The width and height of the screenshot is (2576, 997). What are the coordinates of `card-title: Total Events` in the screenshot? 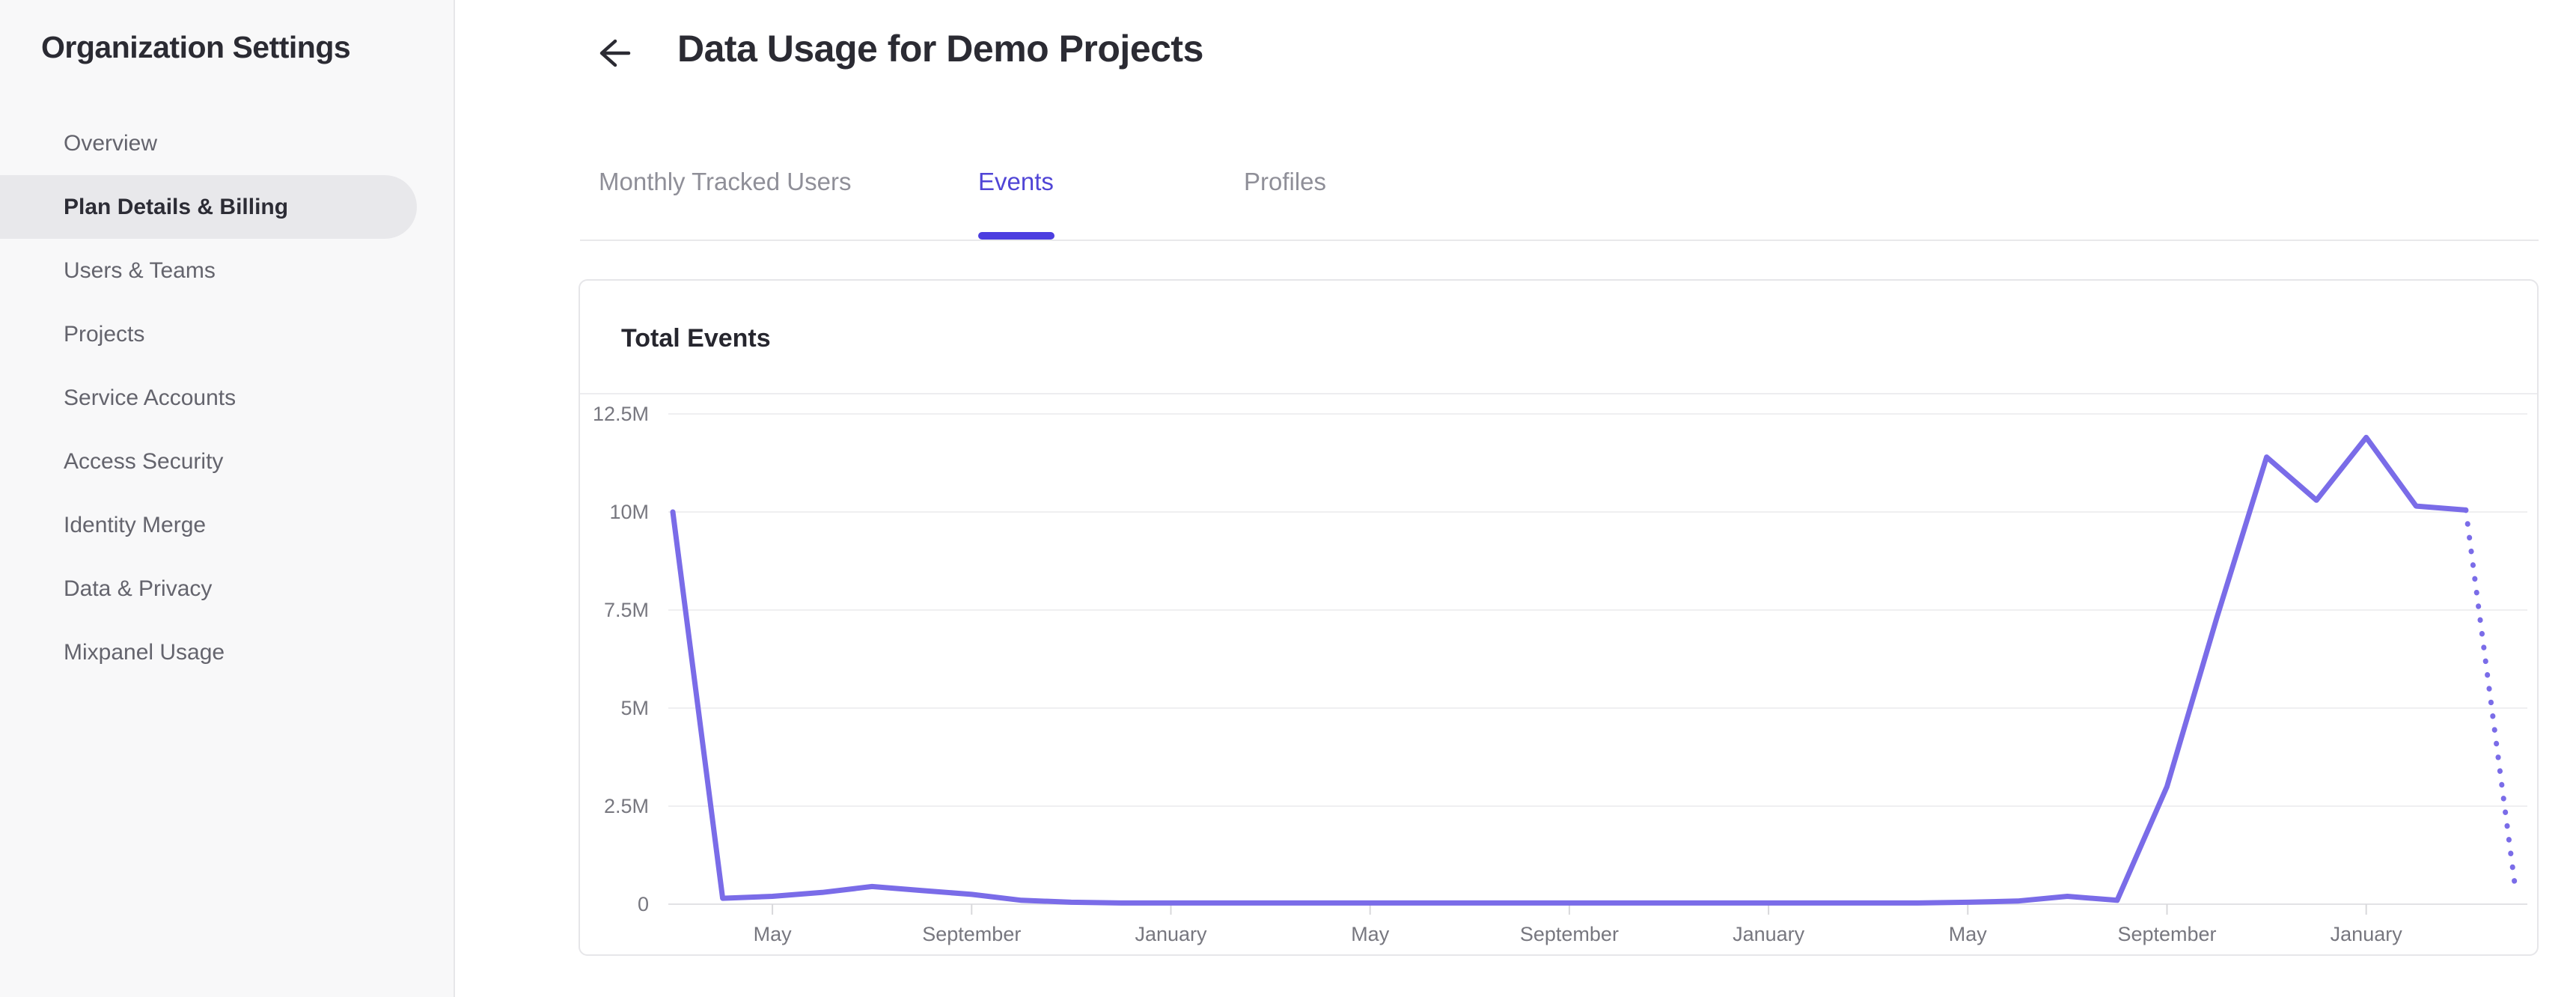 It's located at (696, 338).